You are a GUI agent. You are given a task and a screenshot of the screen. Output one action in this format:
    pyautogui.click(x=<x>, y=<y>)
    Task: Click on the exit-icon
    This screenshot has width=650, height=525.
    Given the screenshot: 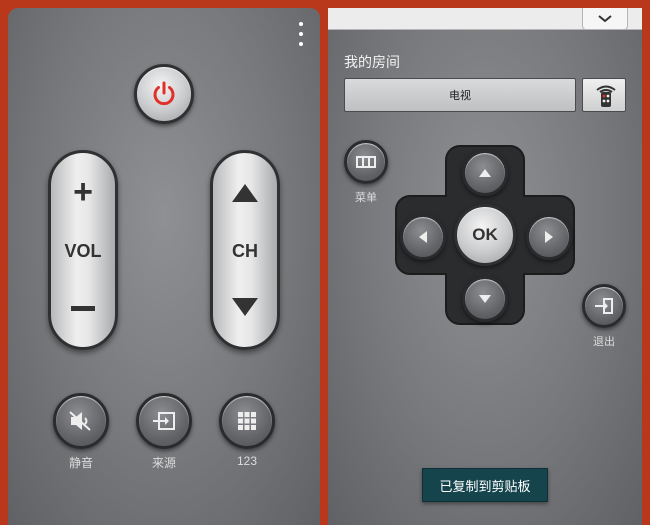 What is the action you would take?
    pyautogui.click(x=604, y=306)
    